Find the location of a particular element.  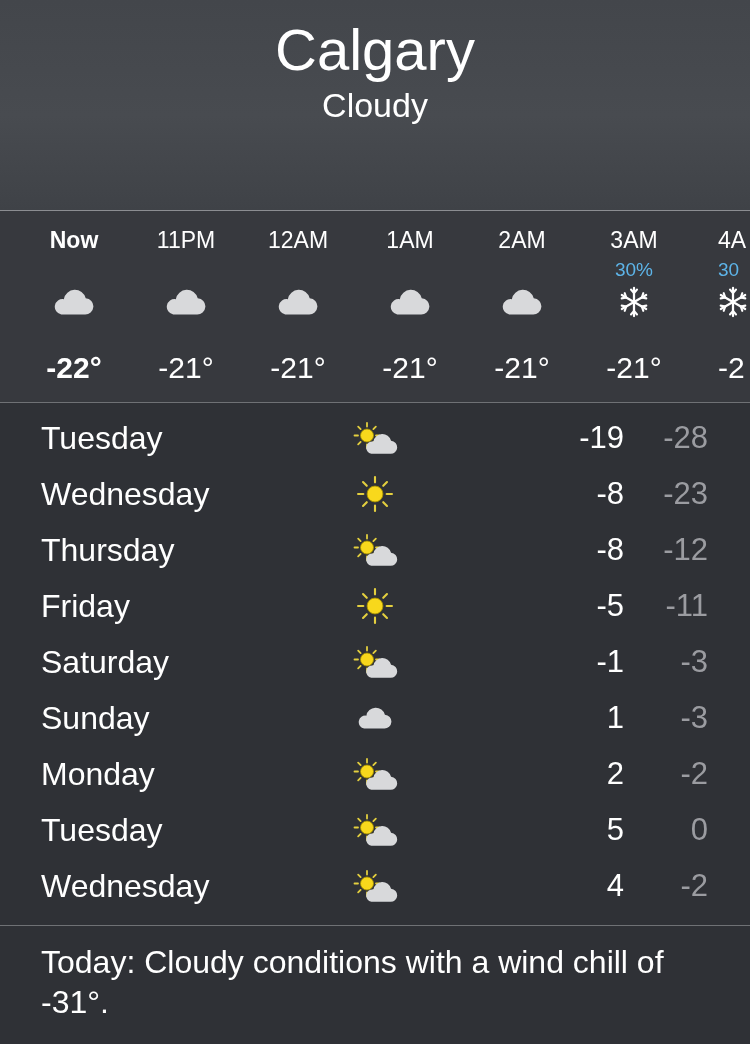

high-temperature: -1 is located at coordinates (610, 662).